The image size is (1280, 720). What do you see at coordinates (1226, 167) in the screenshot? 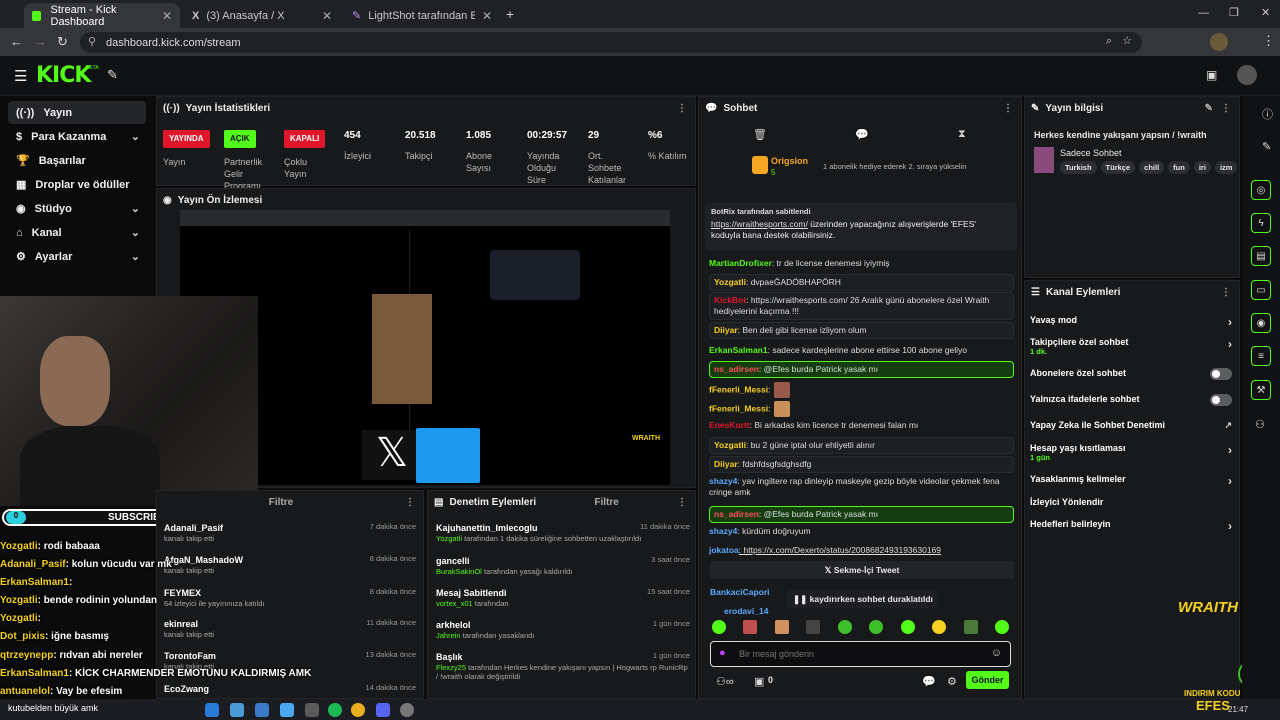
I see `tag-chip: izm` at bounding box center [1226, 167].